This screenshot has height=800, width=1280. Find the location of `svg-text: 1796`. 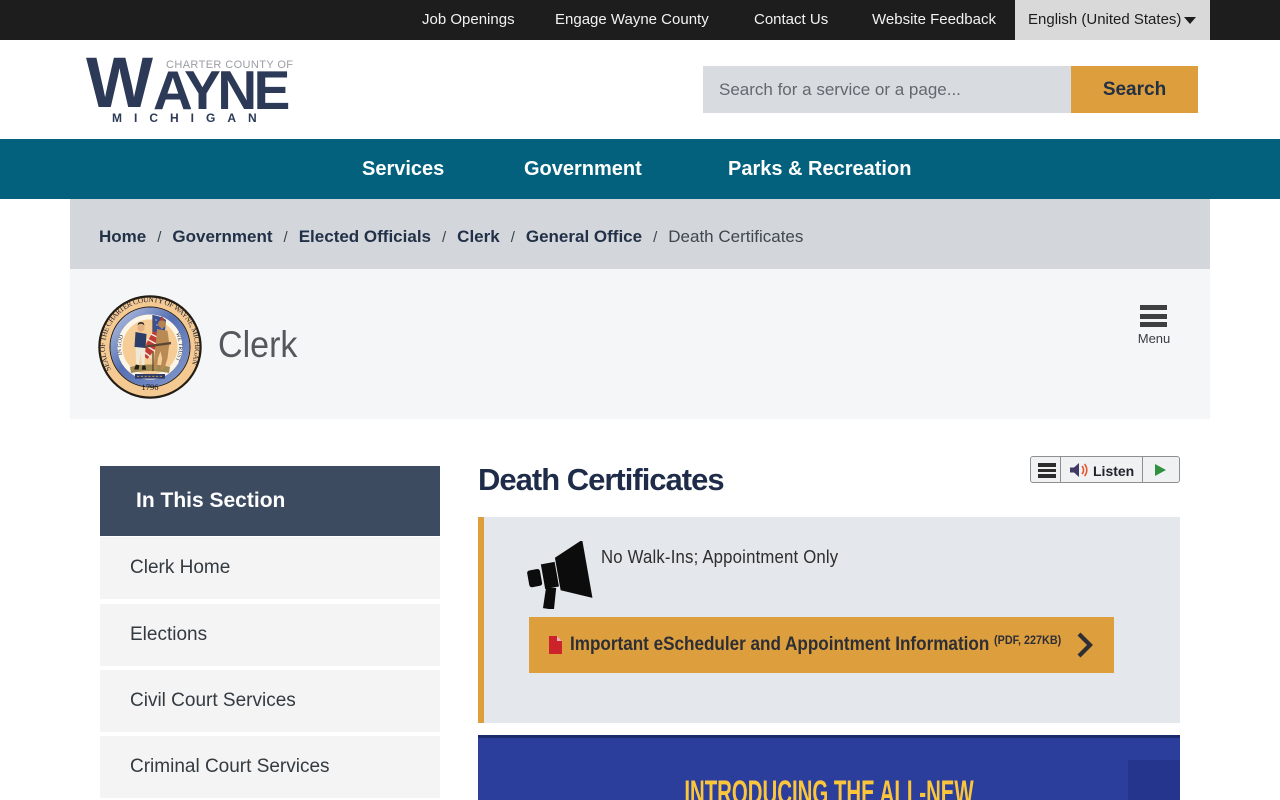

svg-text: 1796 is located at coordinates (150, 387).